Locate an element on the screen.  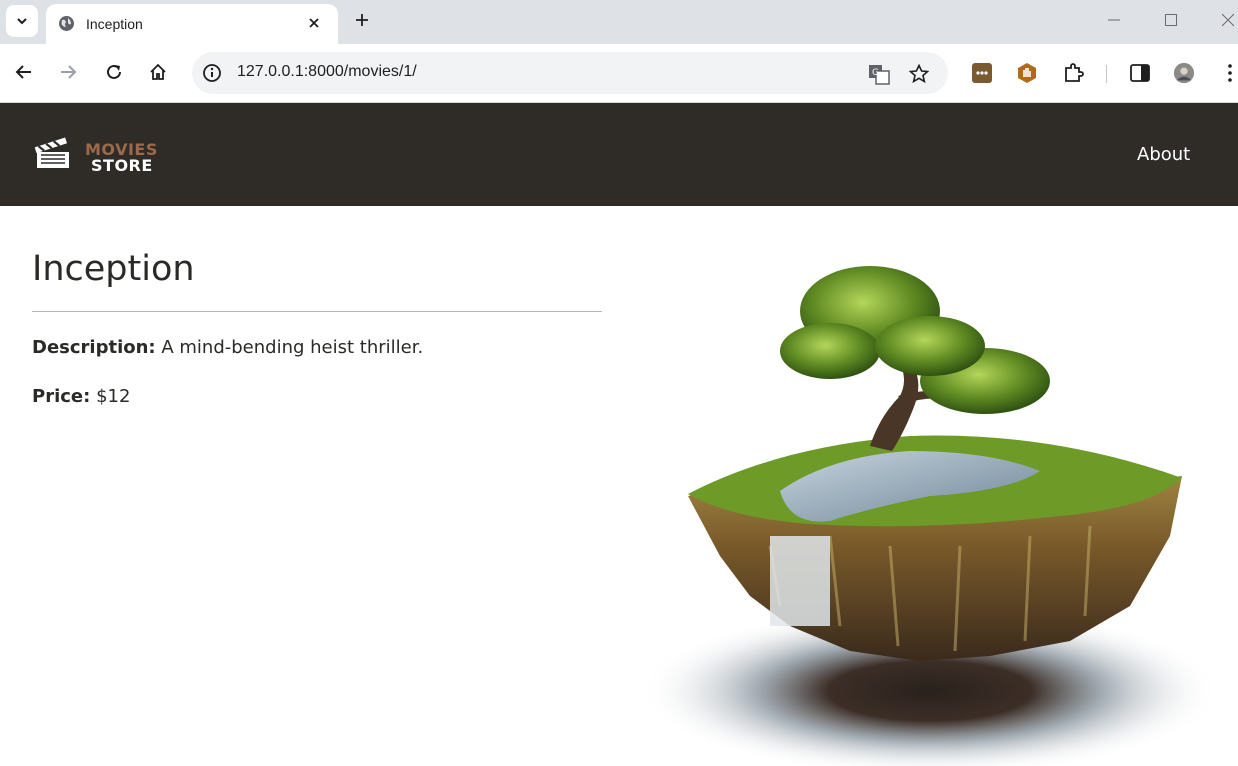
url-text: 127.0.0.1:8000/movies/1/ is located at coordinates (327, 72).